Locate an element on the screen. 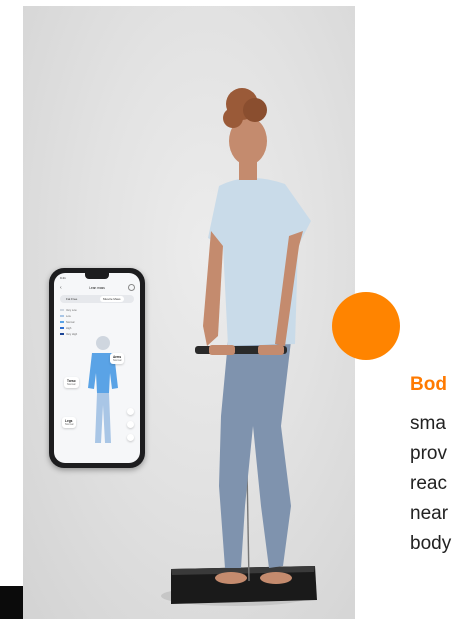 The width and height of the screenshot is (467, 619). arms-card: Arms Normal is located at coordinates (117, 358).